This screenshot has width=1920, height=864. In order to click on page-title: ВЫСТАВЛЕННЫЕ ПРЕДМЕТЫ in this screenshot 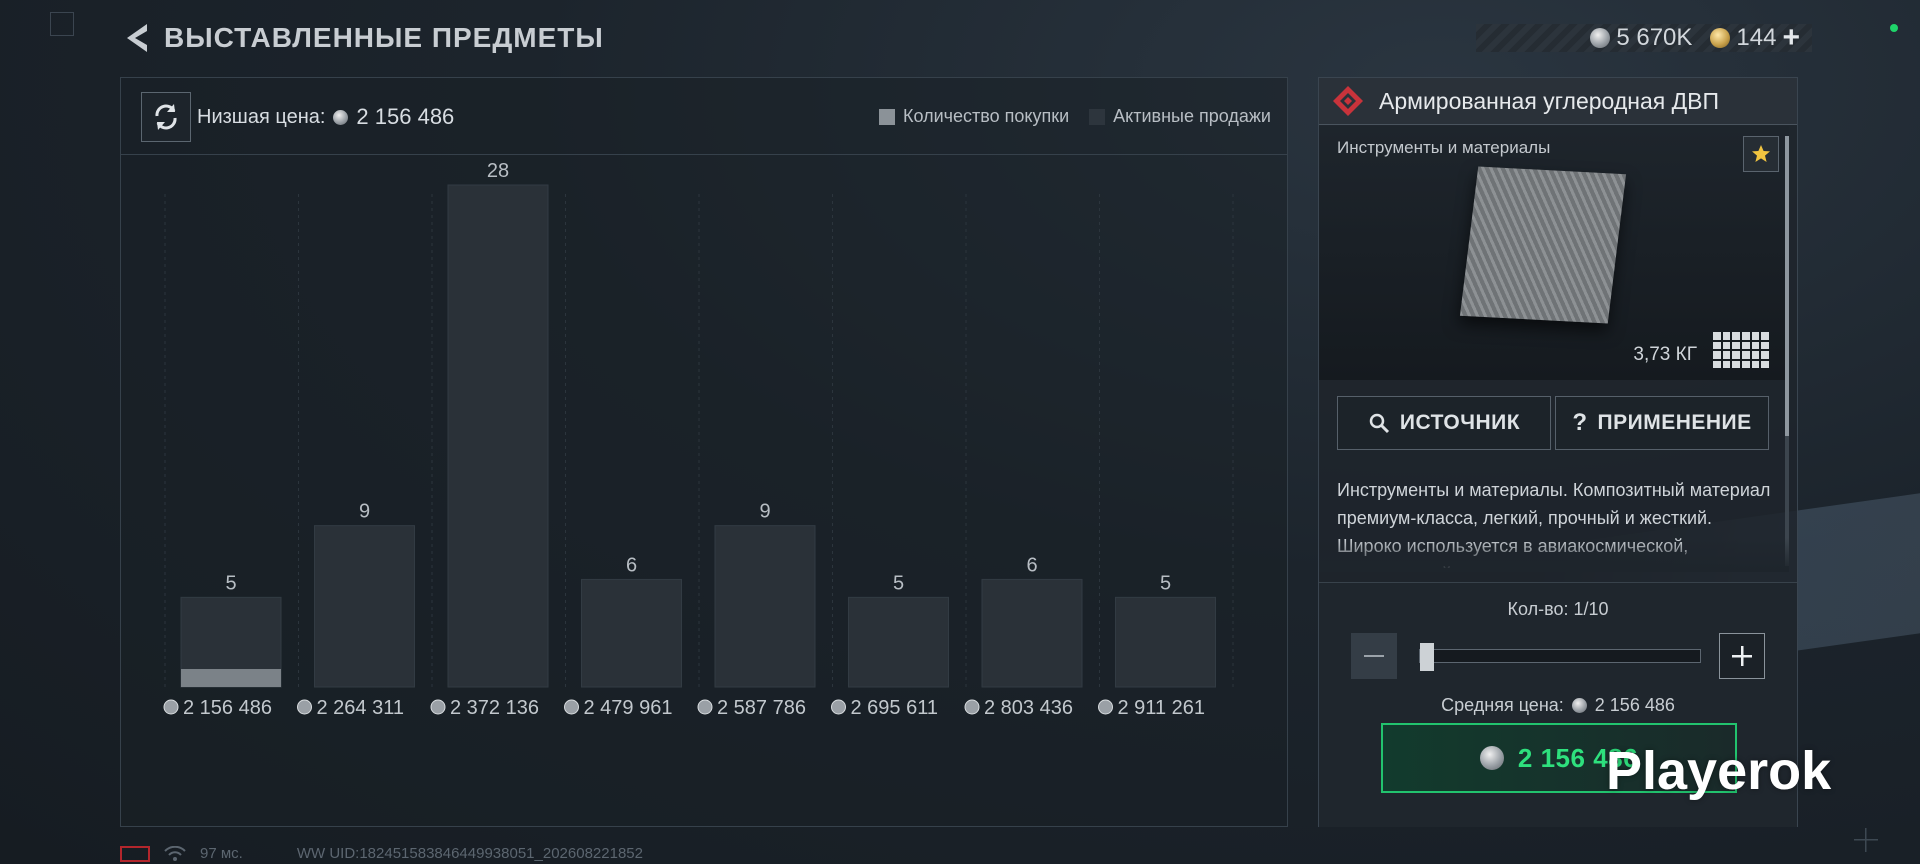, I will do `click(384, 37)`.